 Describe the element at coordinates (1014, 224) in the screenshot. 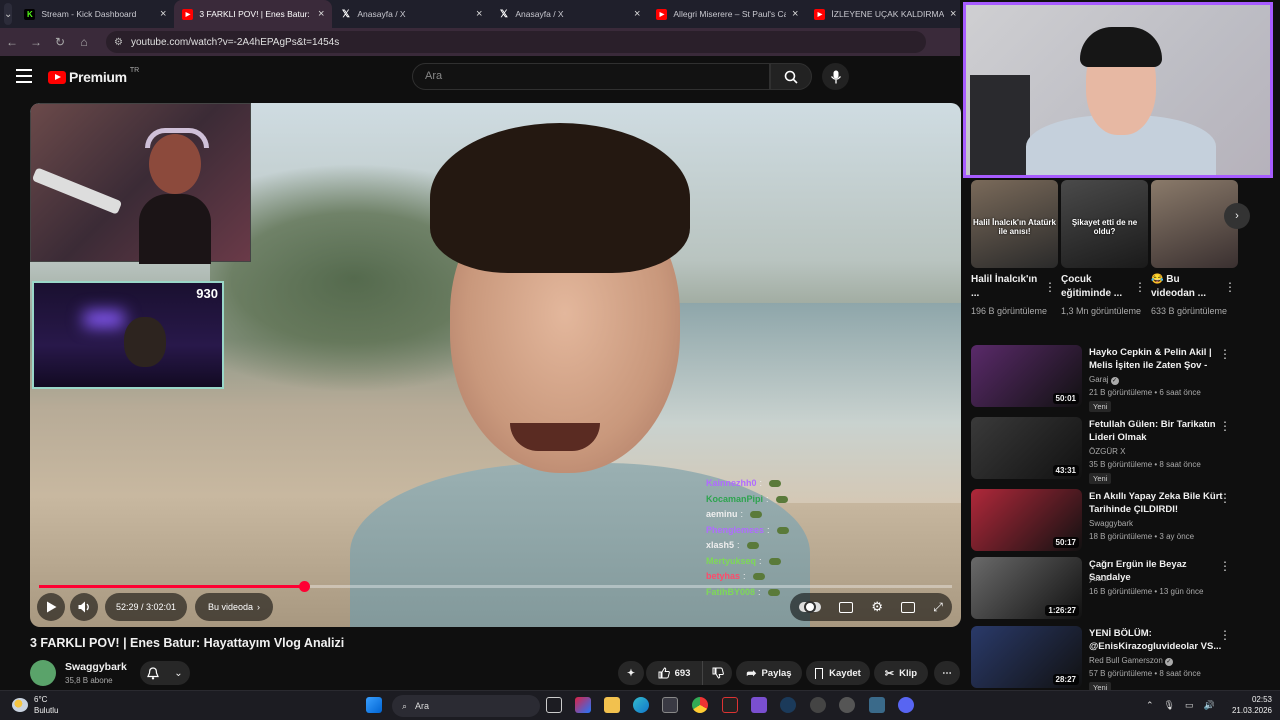

I see `short-thumbnail: Halil İnalcık'ın Atatürk ile anısı!` at that location.